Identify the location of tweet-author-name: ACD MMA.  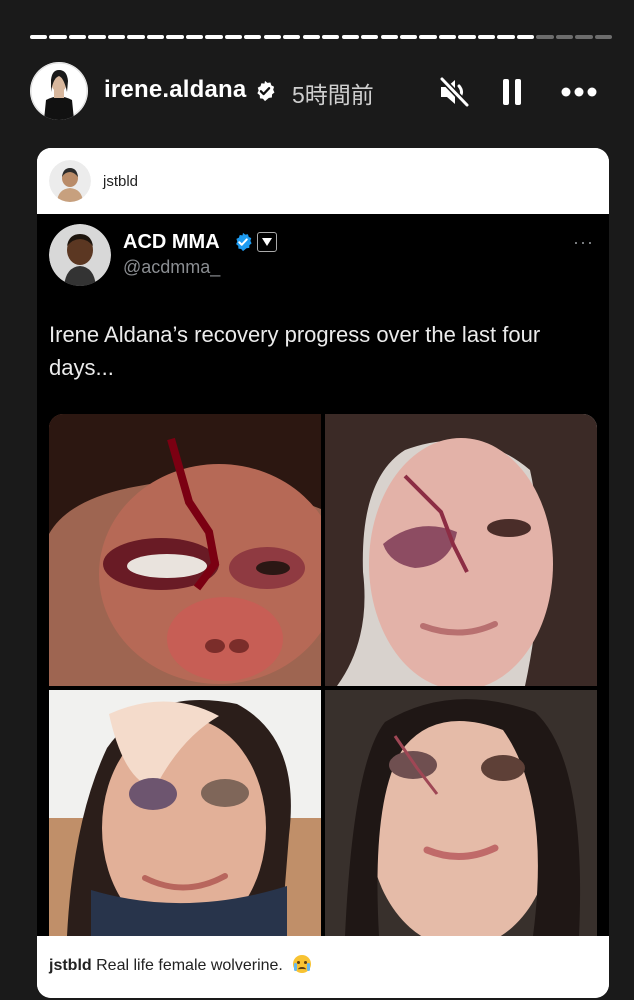
(171, 242).